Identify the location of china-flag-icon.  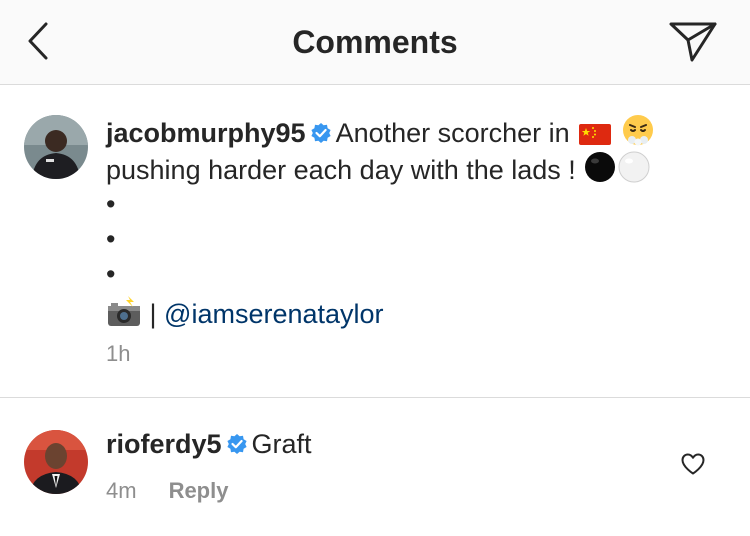
(595, 134).